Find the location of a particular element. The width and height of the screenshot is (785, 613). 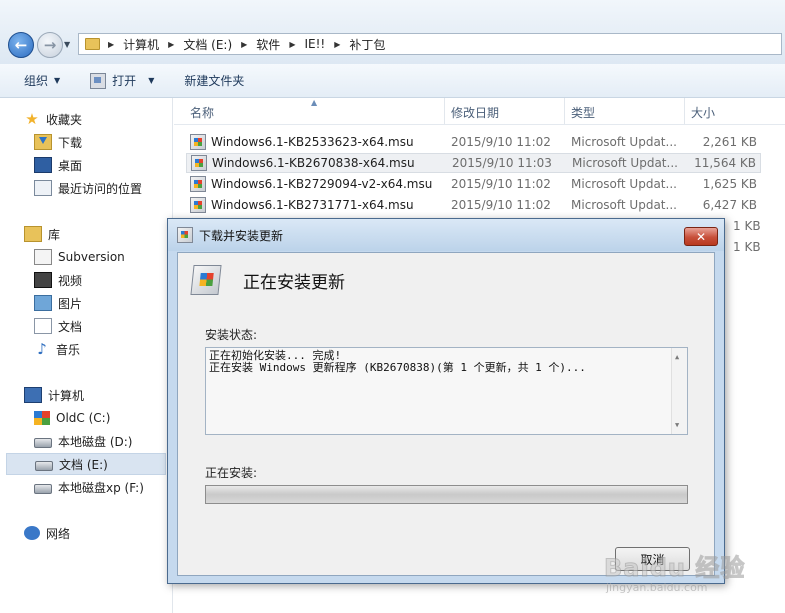

nav-label: 计算机 is located at coordinates (66, 395).